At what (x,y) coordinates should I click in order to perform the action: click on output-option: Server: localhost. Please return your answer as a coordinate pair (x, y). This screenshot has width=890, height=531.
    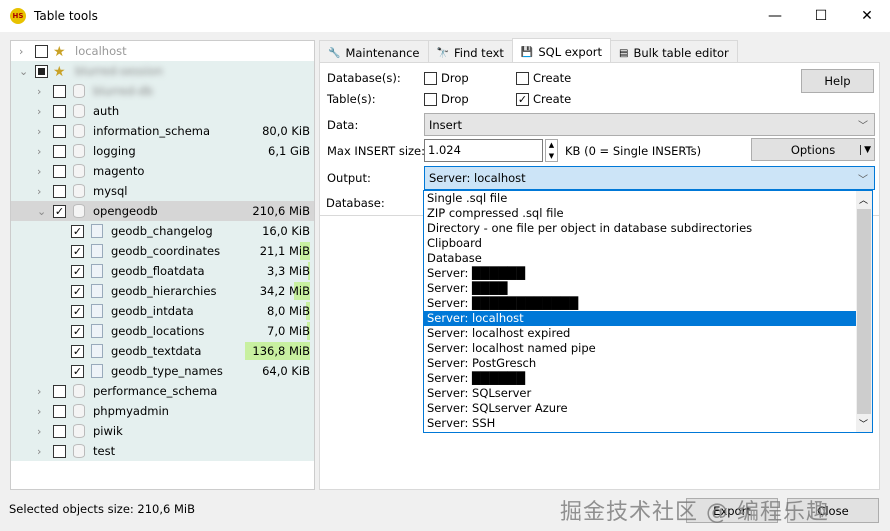
    Looking at the image, I should click on (640, 318).